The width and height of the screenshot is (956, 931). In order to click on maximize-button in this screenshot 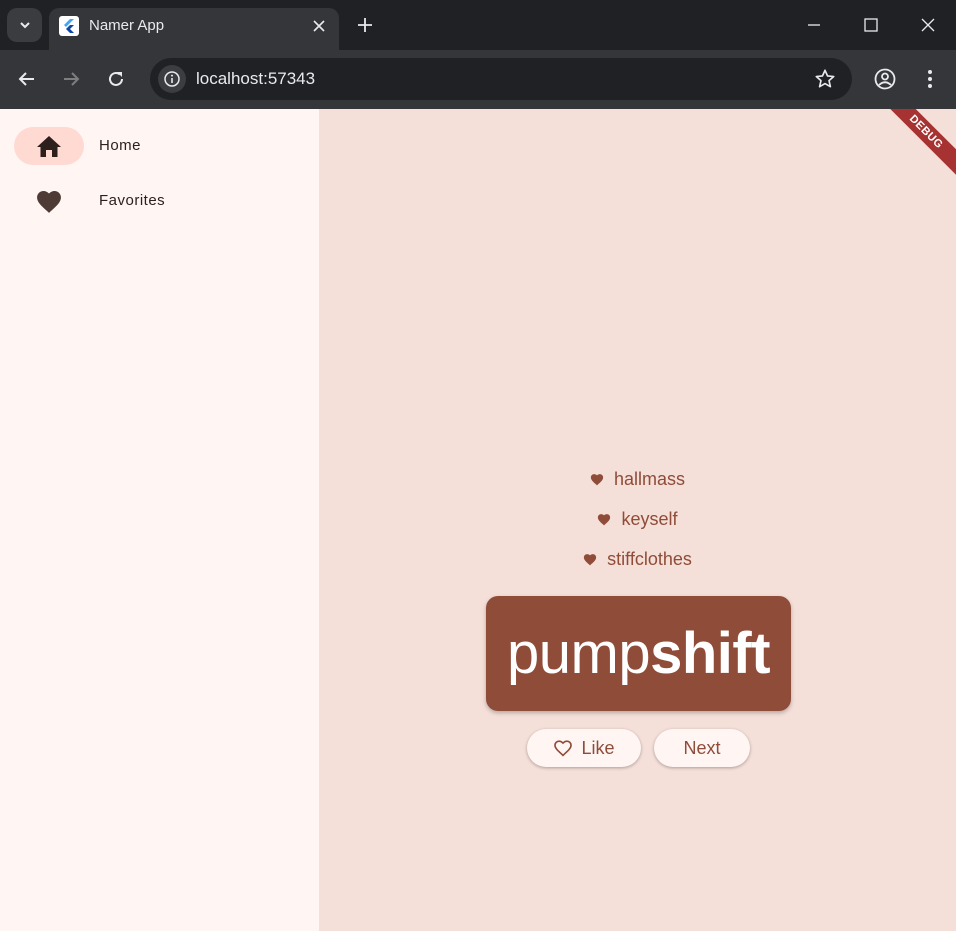, I will do `click(871, 25)`.